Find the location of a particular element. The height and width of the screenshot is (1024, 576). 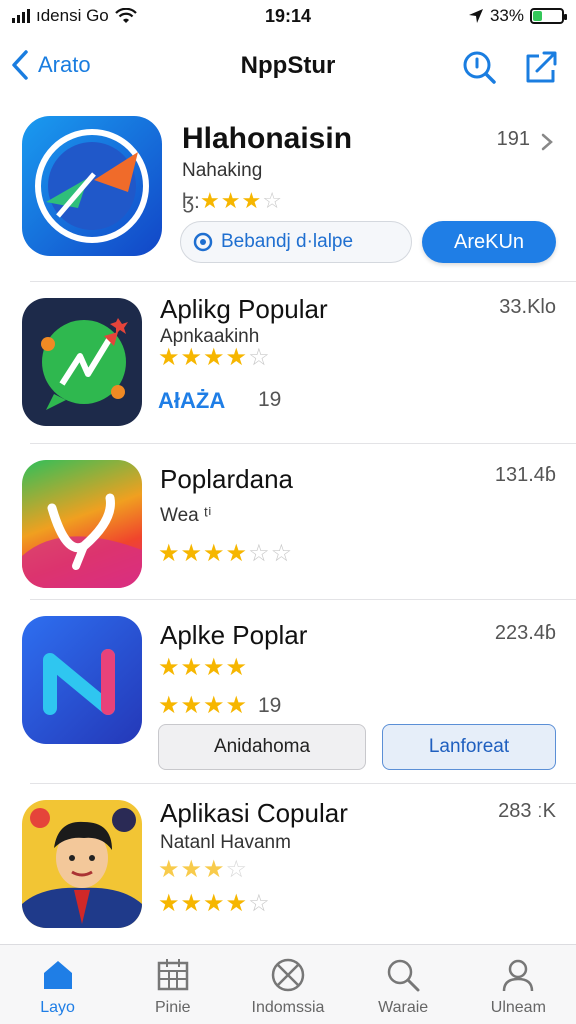

featured-secondary-button: Bebandj d·lalpe is located at coordinates (296, 242).